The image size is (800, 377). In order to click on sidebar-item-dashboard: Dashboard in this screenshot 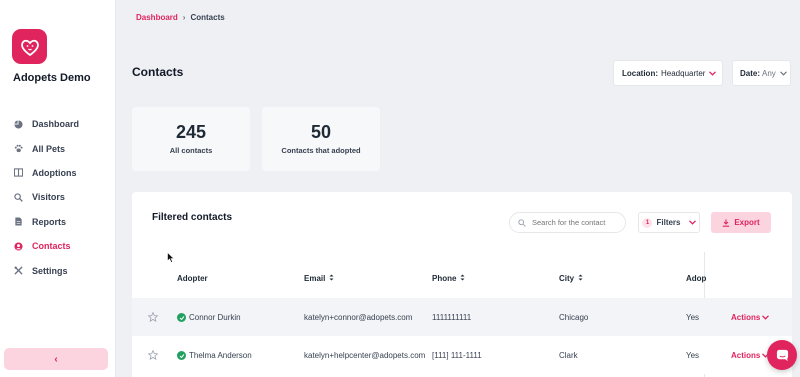, I will do `click(58, 124)`.